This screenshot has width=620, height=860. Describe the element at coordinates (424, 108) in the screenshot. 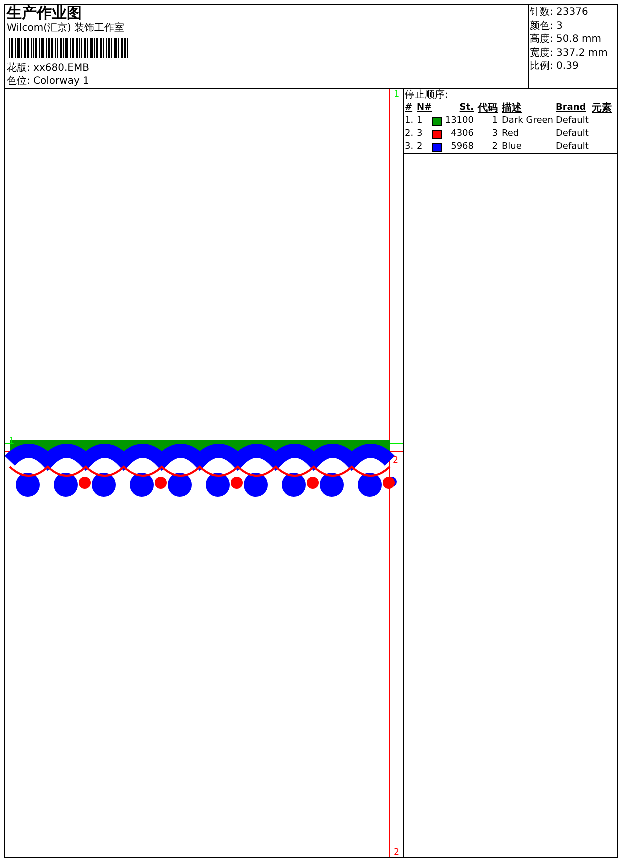

I see `column-header: N#` at that location.